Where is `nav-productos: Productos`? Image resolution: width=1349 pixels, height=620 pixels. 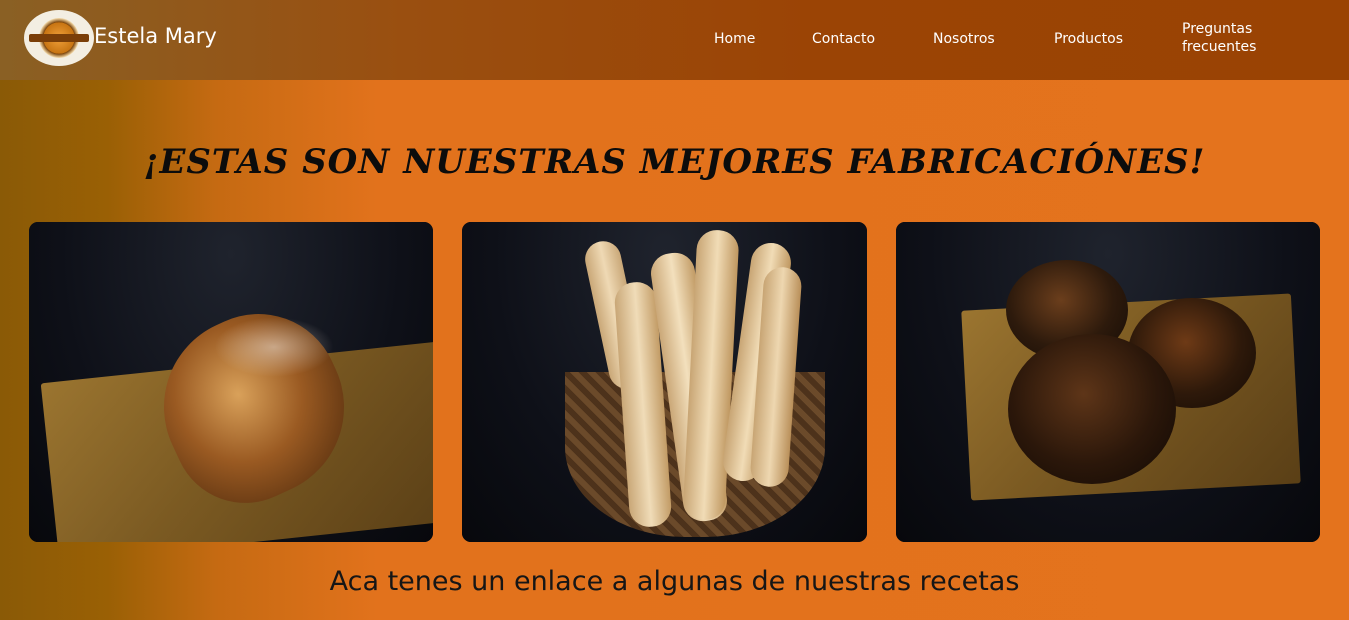
nav-productos: Productos is located at coordinates (1088, 39).